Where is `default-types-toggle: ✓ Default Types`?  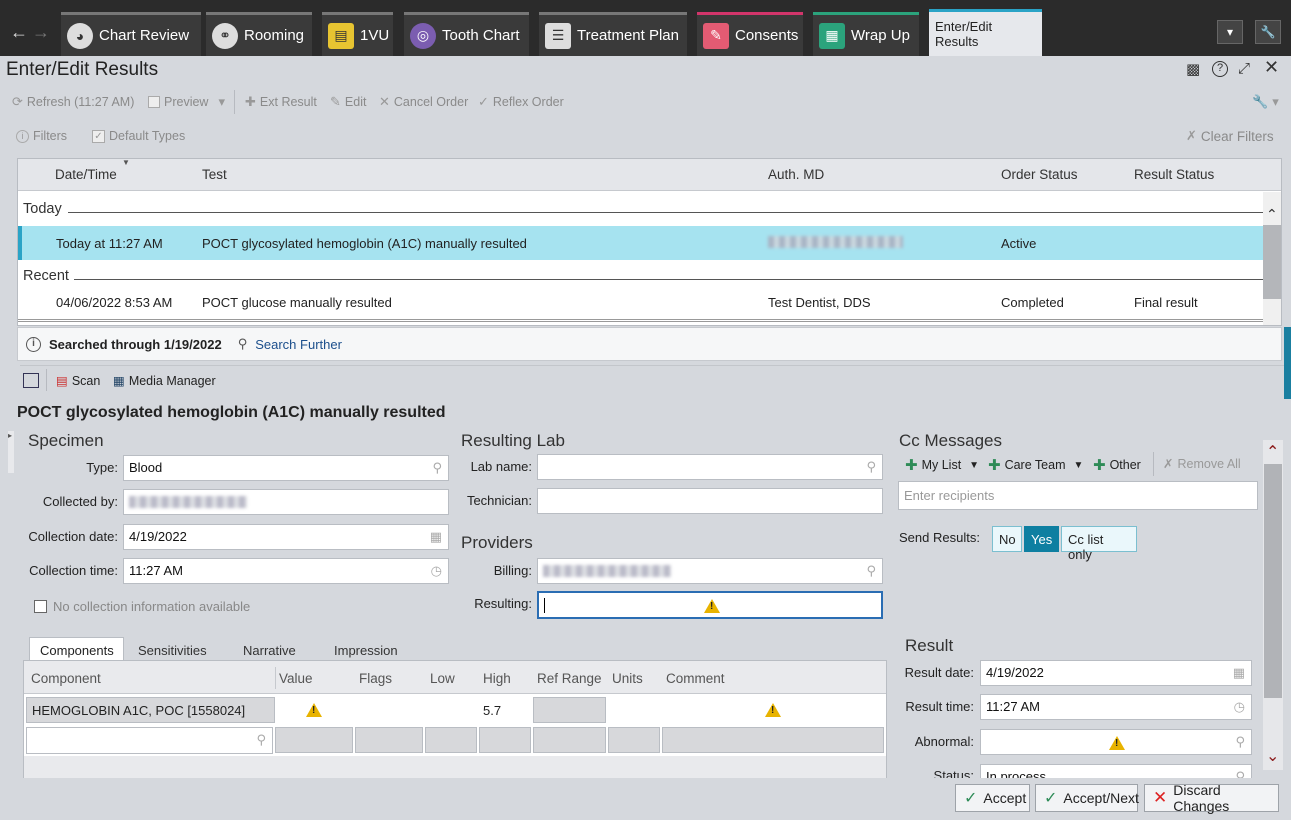 default-types-toggle: ✓ Default Types is located at coordinates (138, 136).